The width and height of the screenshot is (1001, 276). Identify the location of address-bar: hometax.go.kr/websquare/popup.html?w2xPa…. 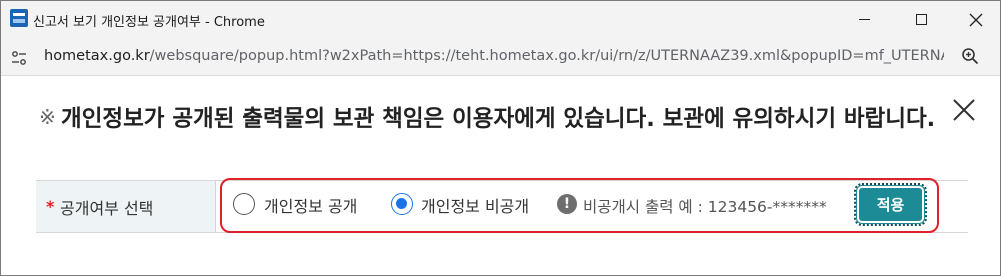
(500, 57).